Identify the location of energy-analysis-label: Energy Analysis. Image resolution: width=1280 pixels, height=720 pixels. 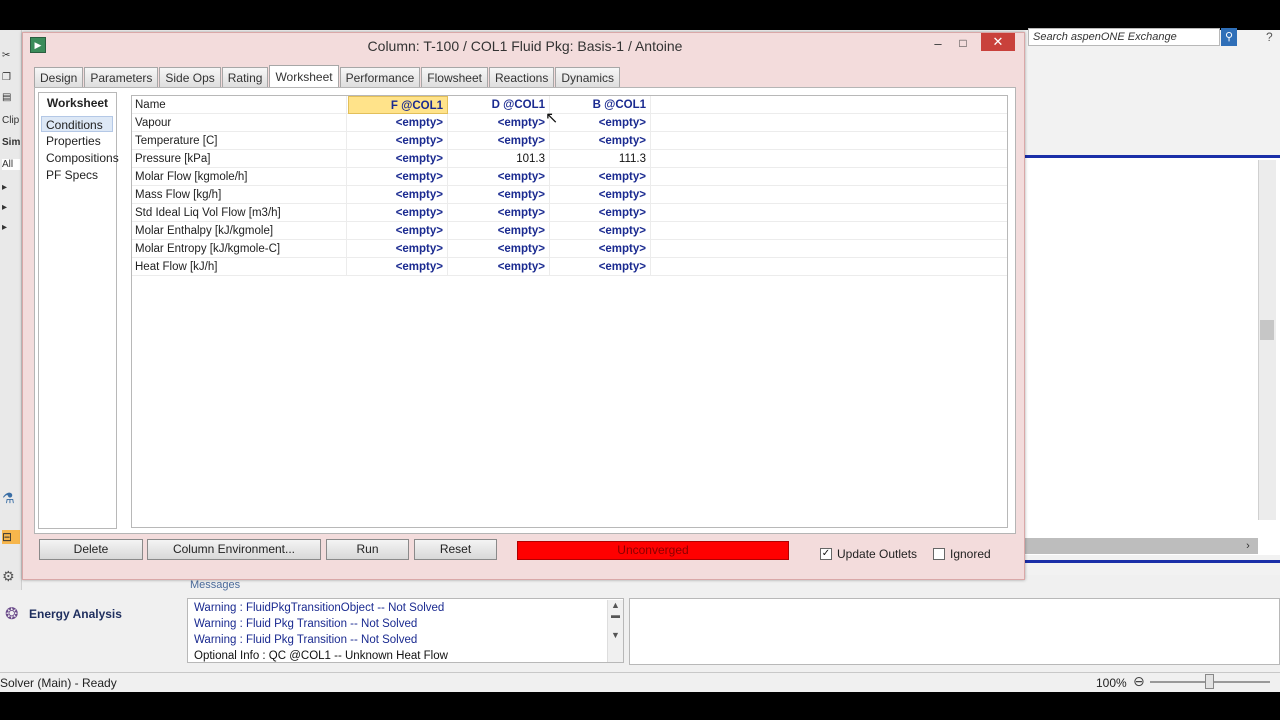
(75, 614).